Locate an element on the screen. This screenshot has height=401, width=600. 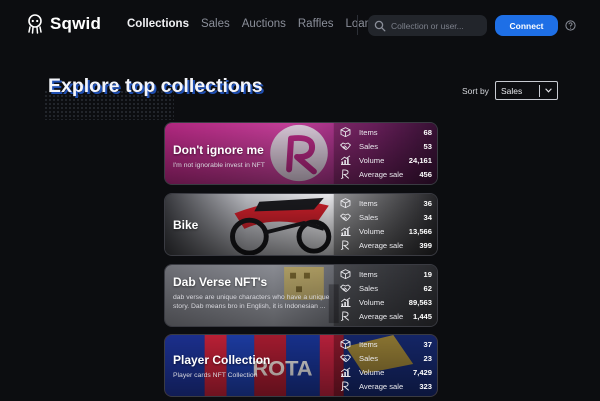
card-title: Bike is located at coordinates (186, 225).